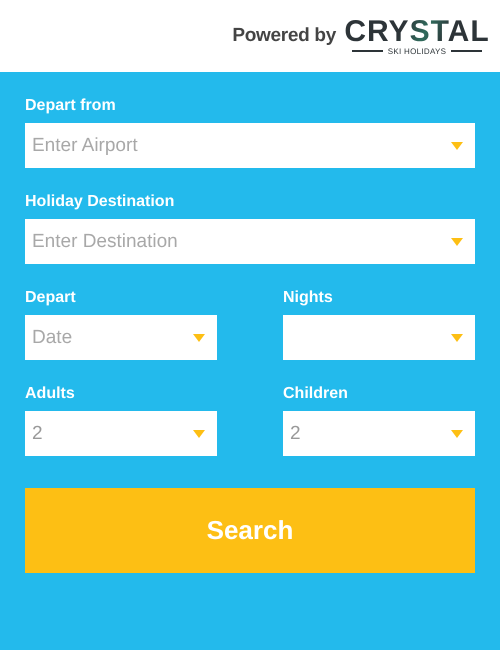  I want to click on powered-by-label: Powered by, so click(284, 36).